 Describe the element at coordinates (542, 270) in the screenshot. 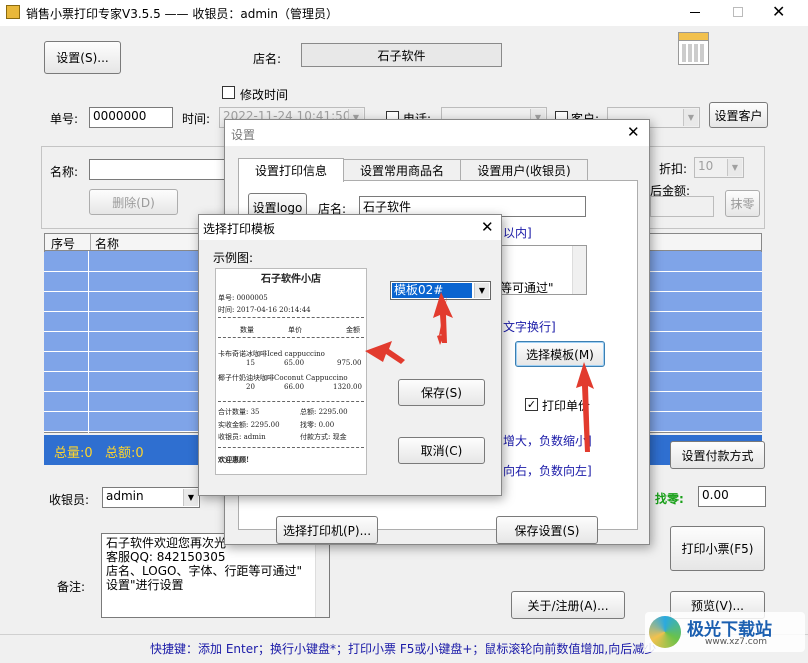

I see `settings-notes-textarea: 等可通过"` at that location.